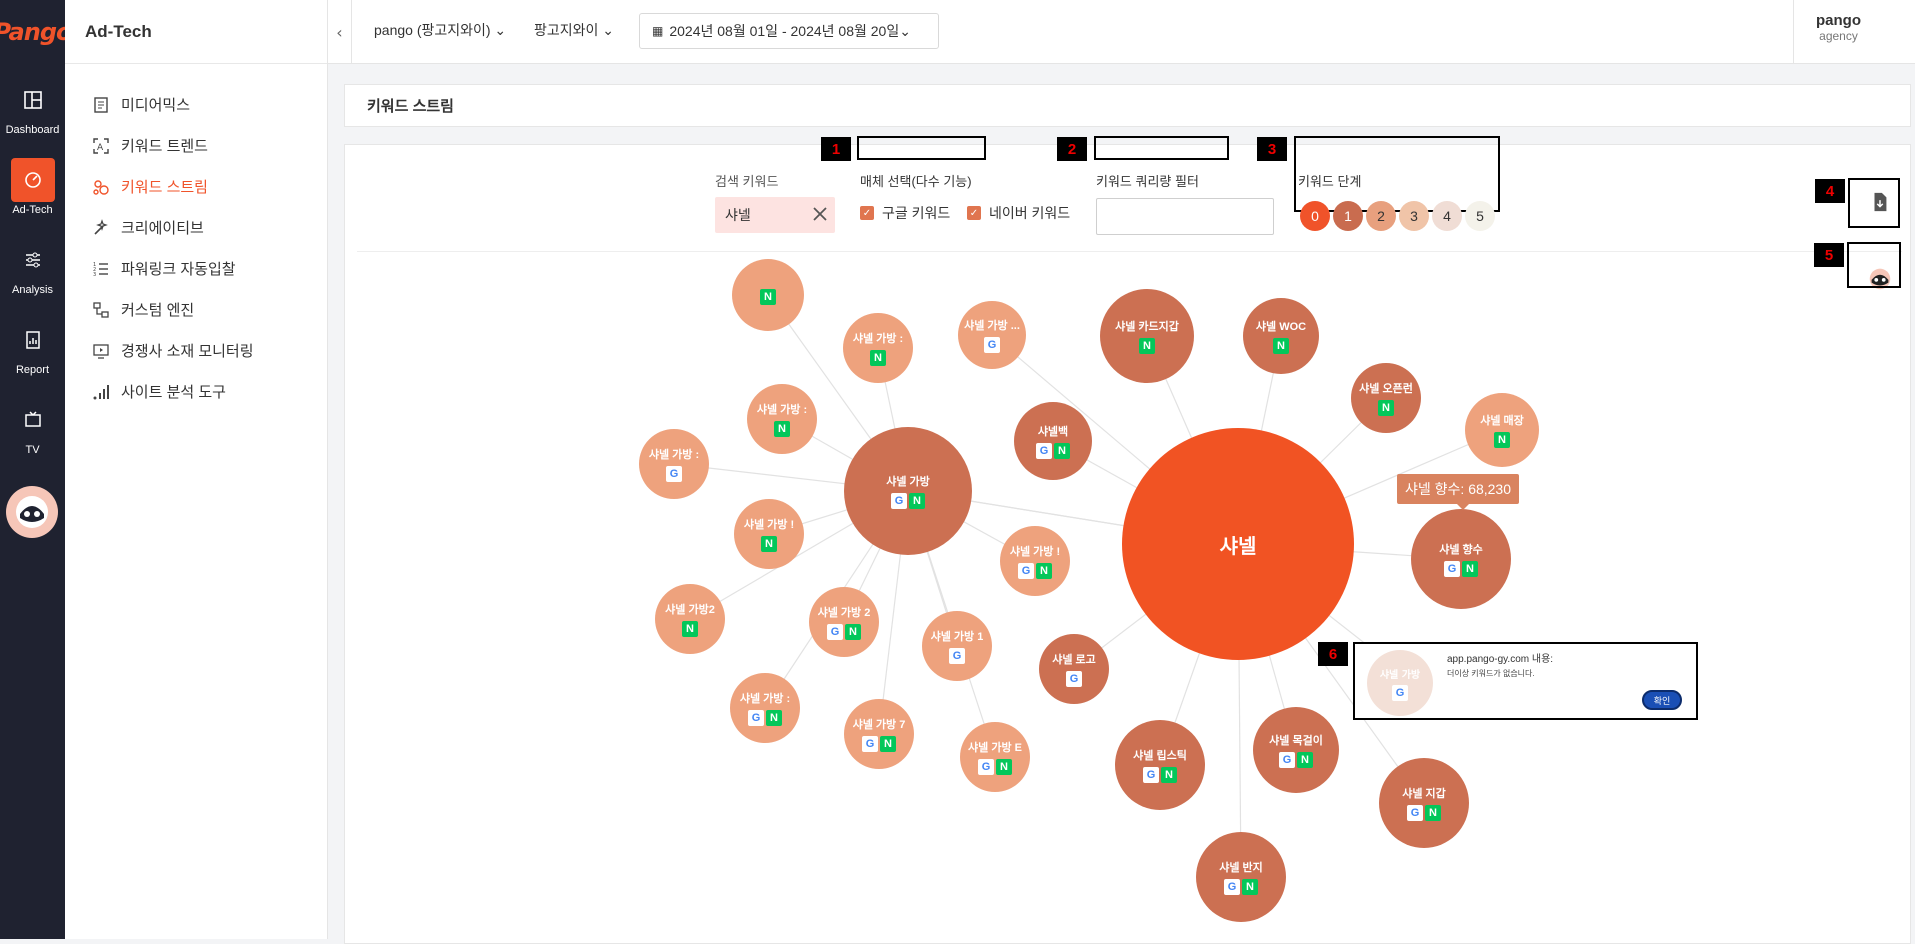 The height and width of the screenshot is (944, 1915). Describe the element at coordinates (36, 32) in the screenshot. I see `pango-logo: Pango` at that location.